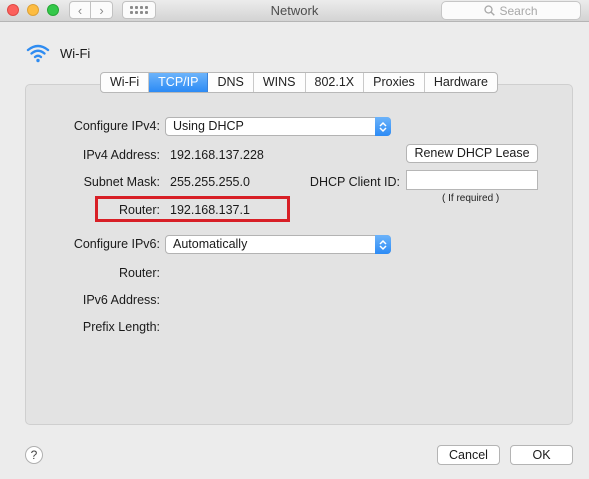  What do you see at coordinates (116, 126) in the screenshot?
I see `configure-ipv4-label: Configure IPv4:` at bounding box center [116, 126].